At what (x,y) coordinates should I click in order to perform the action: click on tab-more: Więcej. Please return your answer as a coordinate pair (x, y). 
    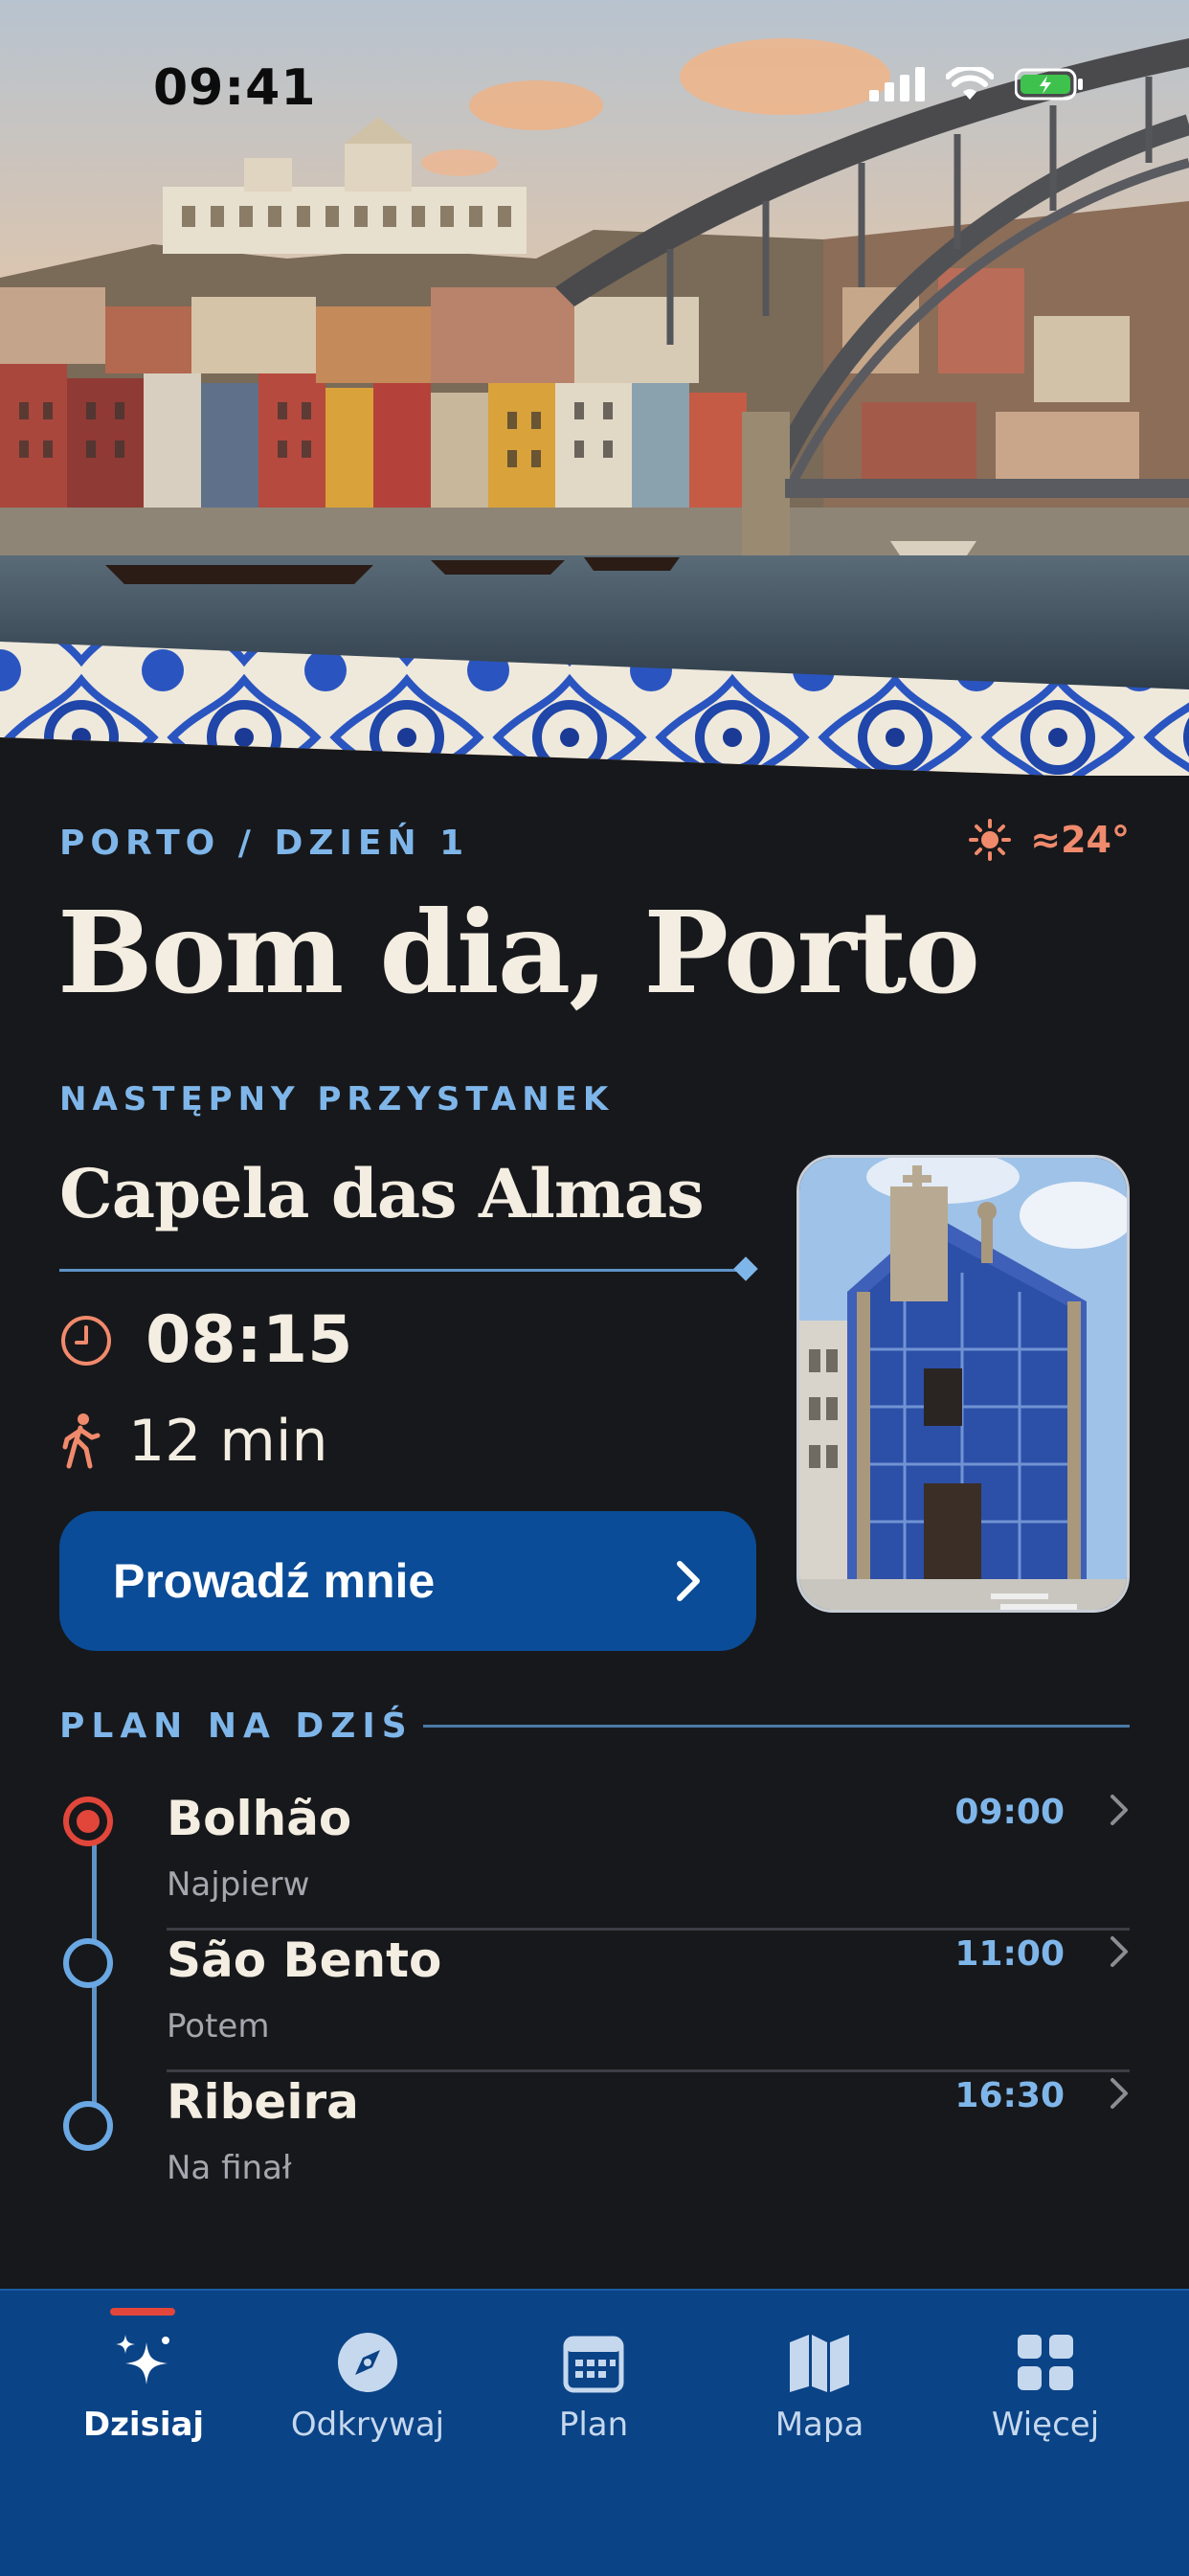
    Looking at the image, I should click on (1045, 2386).